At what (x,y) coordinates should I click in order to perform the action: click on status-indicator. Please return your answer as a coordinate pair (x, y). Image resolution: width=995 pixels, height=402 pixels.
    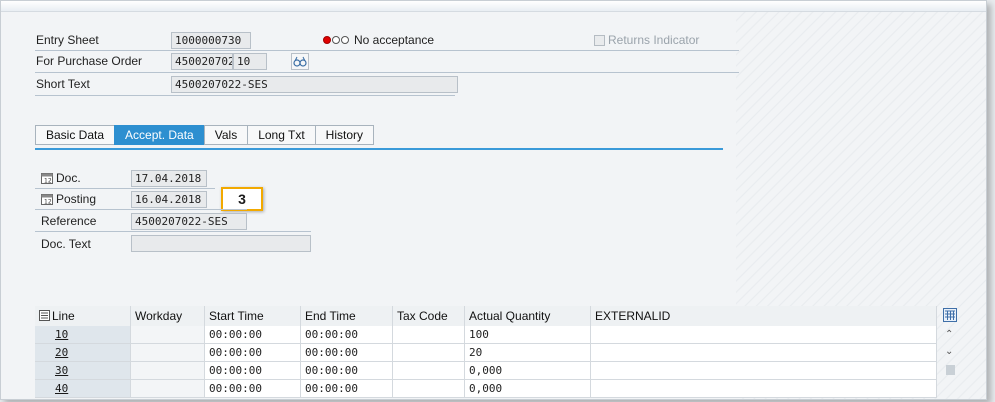
    Looking at the image, I should click on (336, 40).